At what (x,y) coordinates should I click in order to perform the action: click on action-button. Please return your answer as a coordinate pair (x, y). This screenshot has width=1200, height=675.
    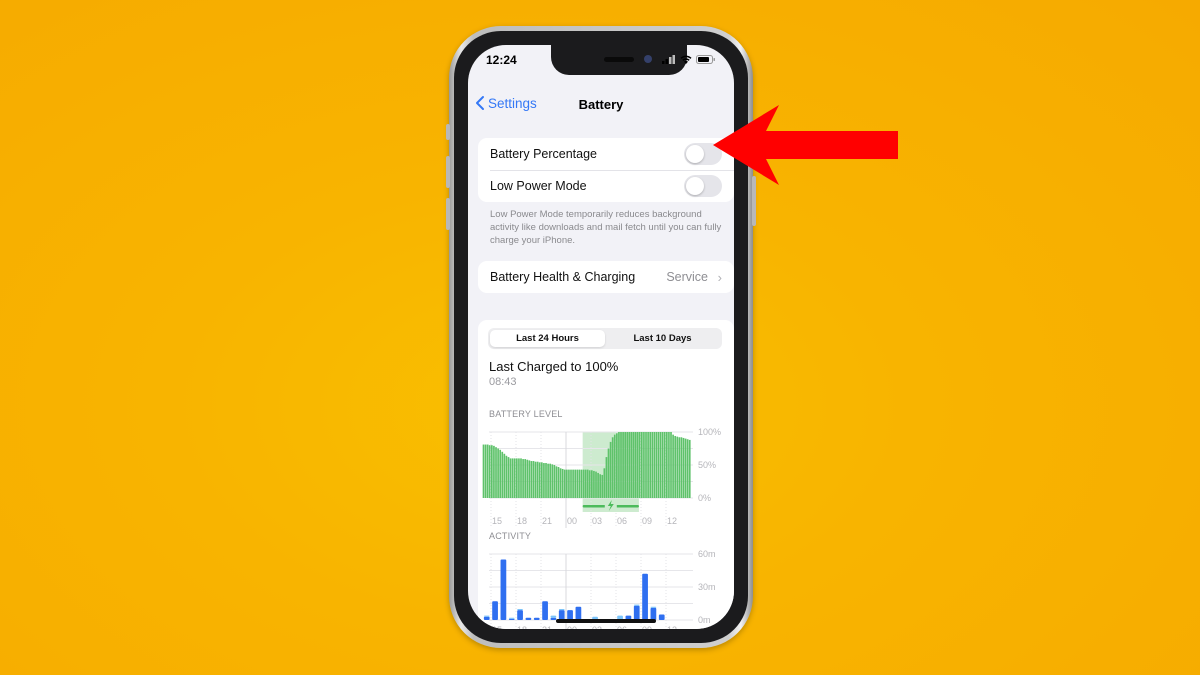
    Looking at the image, I should click on (448, 132).